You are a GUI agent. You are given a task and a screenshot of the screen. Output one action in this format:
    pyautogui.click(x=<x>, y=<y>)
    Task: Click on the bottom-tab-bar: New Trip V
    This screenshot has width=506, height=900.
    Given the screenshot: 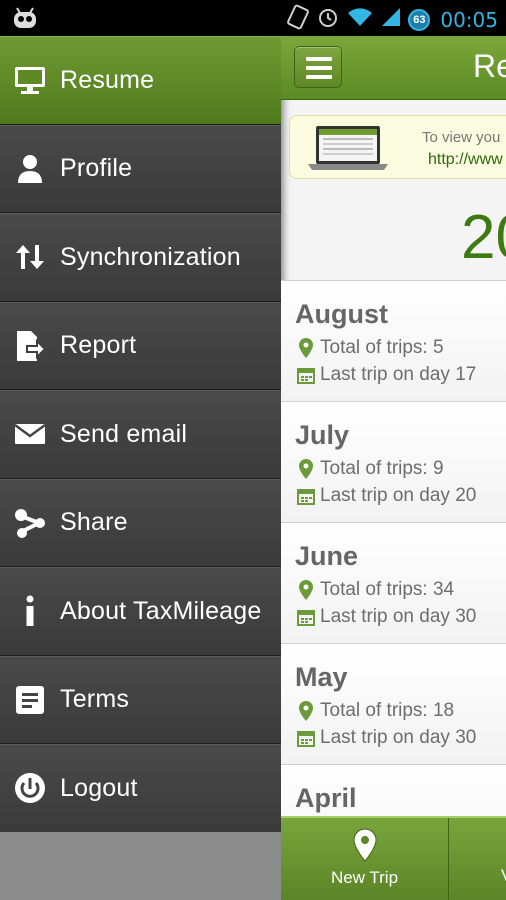 What is the action you would take?
    pyautogui.click(x=393, y=858)
    